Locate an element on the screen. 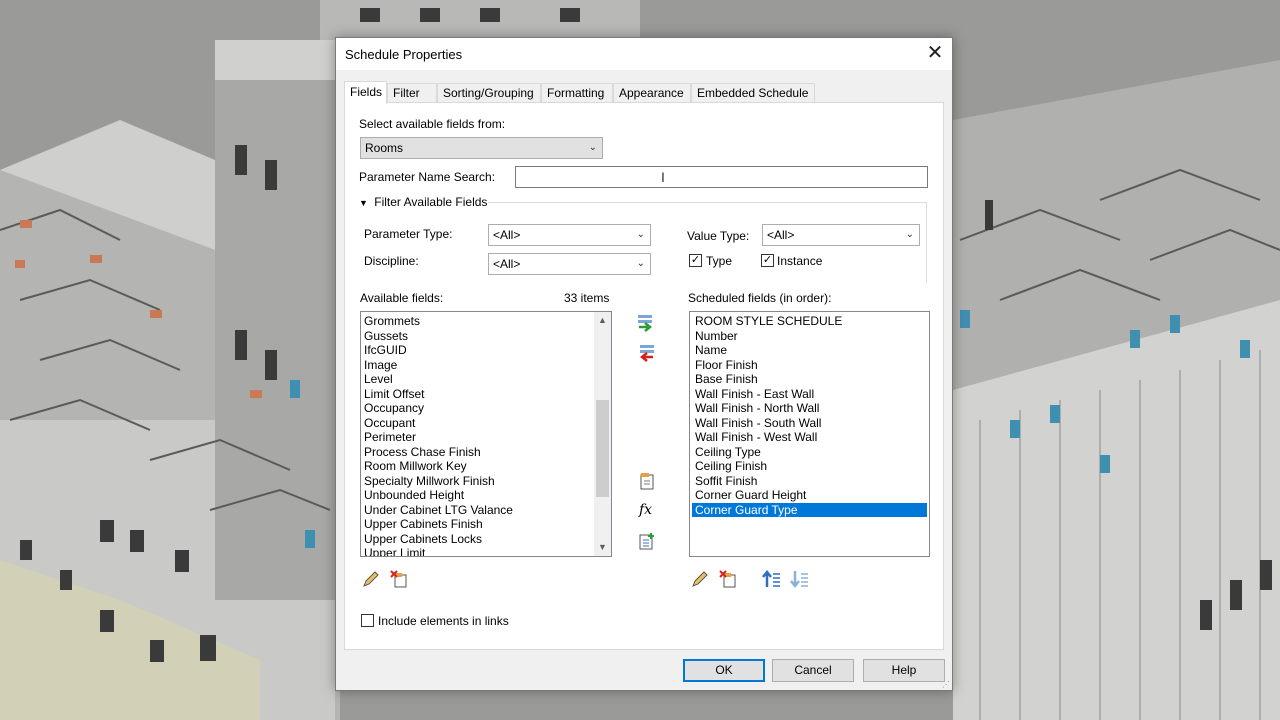  scheduled-field-item: Soffit Finish is located at coordinates (809, 481).